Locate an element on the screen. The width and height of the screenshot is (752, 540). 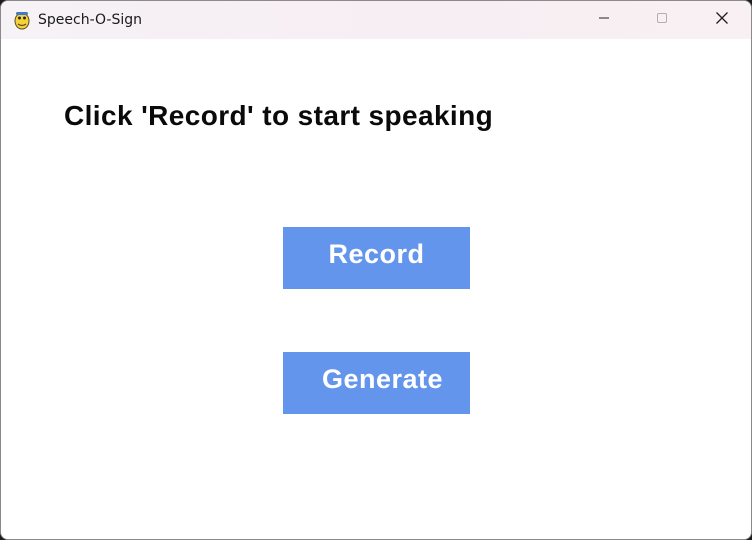
maximize-button is located at coordinates (662, 20).